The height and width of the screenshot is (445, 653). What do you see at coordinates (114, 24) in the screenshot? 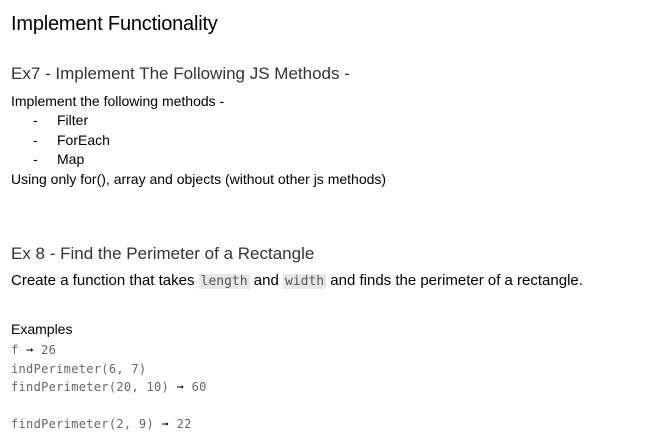
I see `page-title: Implement Functionality` at bounding box center [114, 24].